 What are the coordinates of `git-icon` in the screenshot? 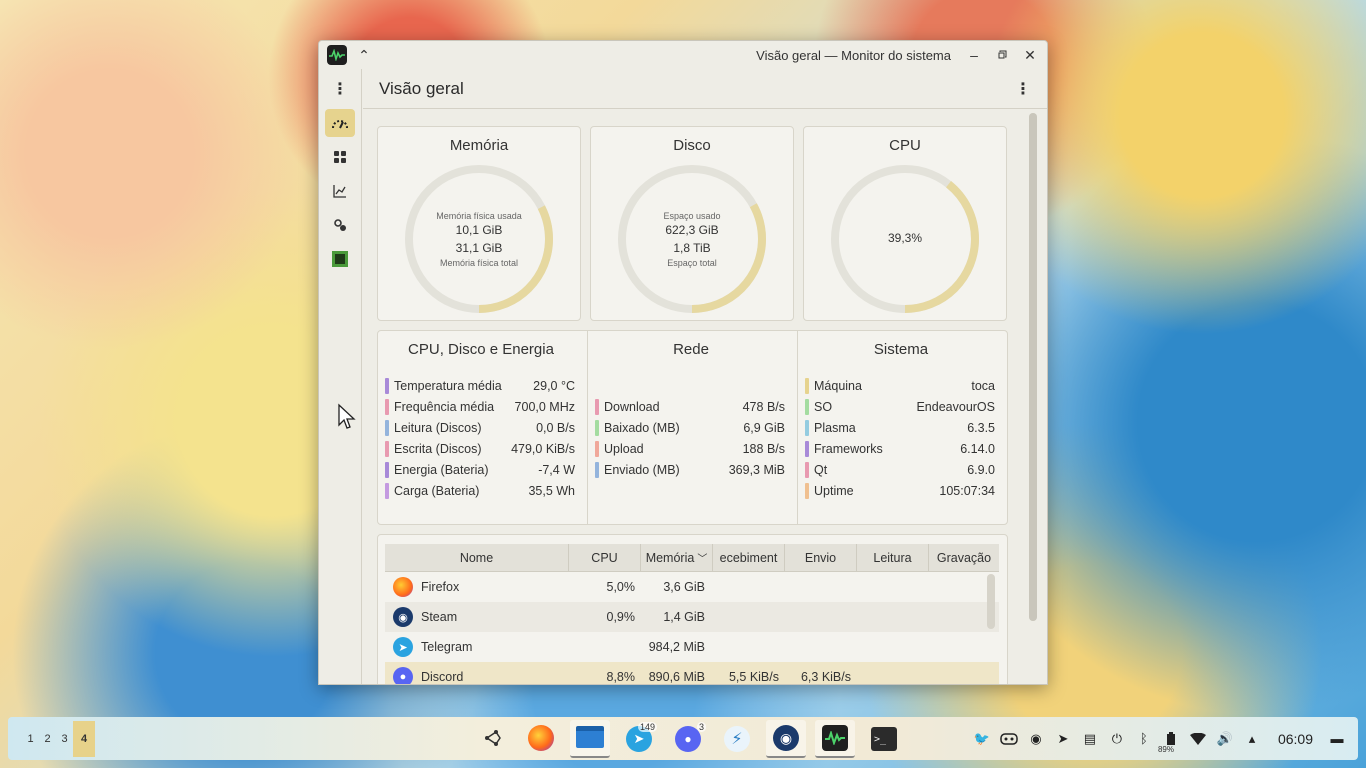 It's located at (492, 739).